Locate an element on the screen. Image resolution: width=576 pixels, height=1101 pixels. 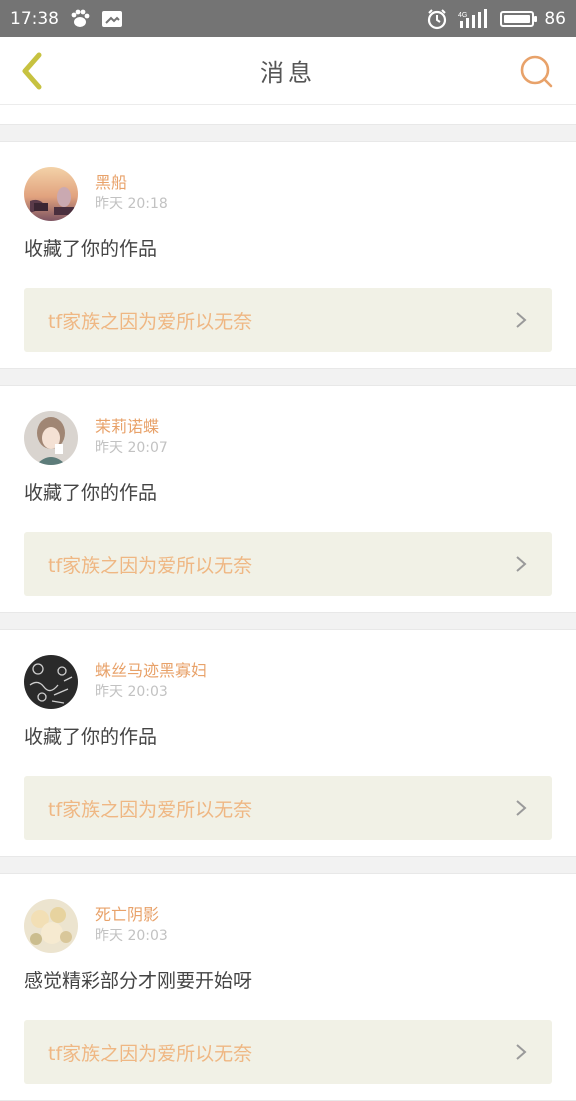
status-bar: 17:38 4G 86 is located at coordinates (288, 18).